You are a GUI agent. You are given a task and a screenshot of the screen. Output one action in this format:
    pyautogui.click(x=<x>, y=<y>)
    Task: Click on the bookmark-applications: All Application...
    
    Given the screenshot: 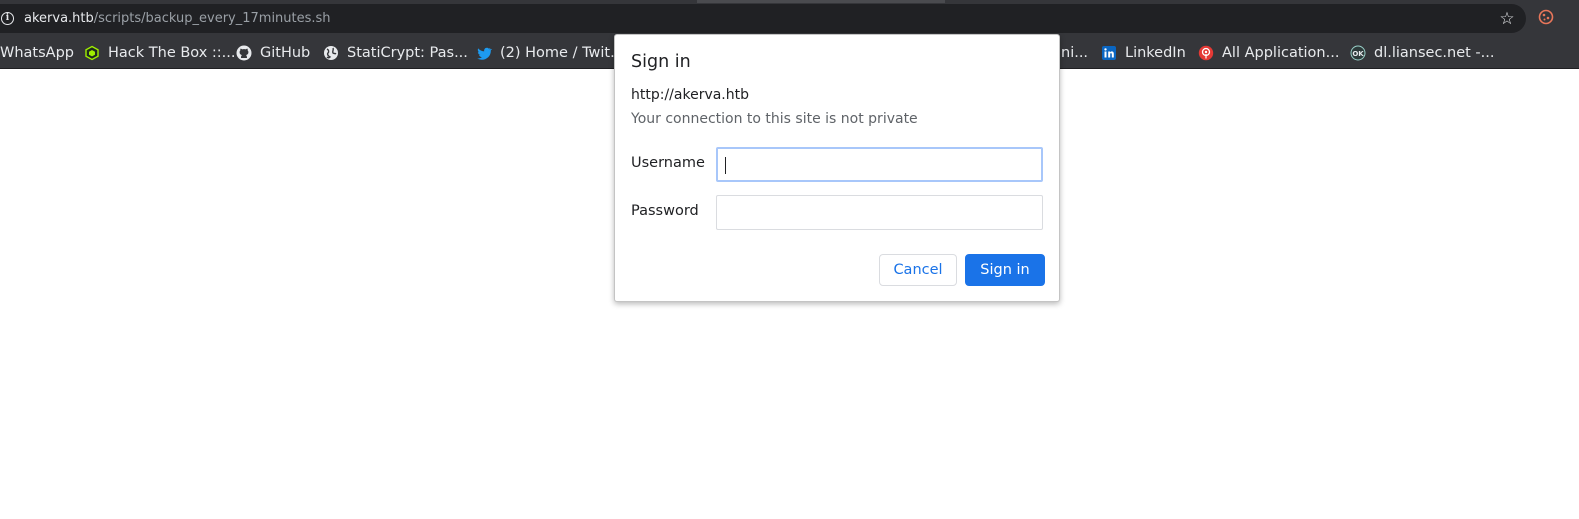 What is the action you would take?
    pyautogui.click(x=1268, y=53)
    